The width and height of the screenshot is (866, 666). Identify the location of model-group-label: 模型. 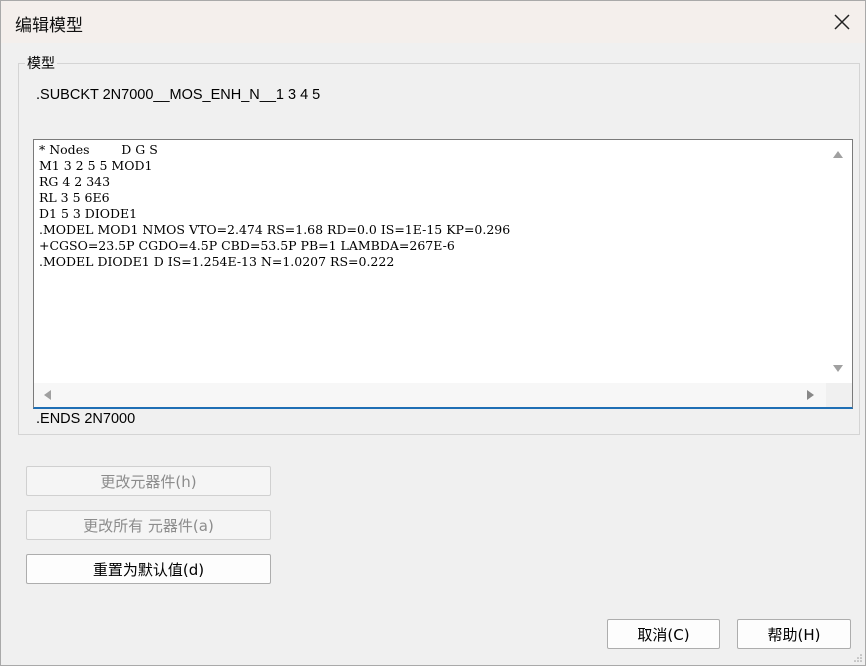
(41, 63).